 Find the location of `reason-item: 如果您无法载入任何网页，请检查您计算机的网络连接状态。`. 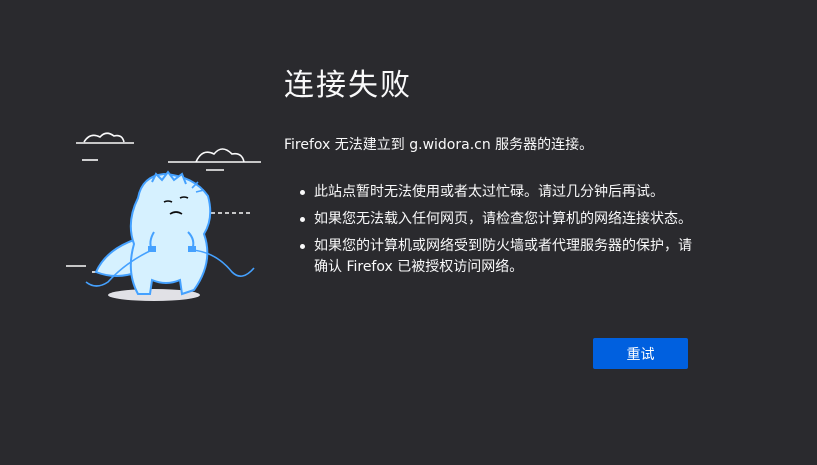

reason-item: 如果您无法载入任何网页，请检查您计算机的网络连接状态。 is located at coordinates (497, 219).